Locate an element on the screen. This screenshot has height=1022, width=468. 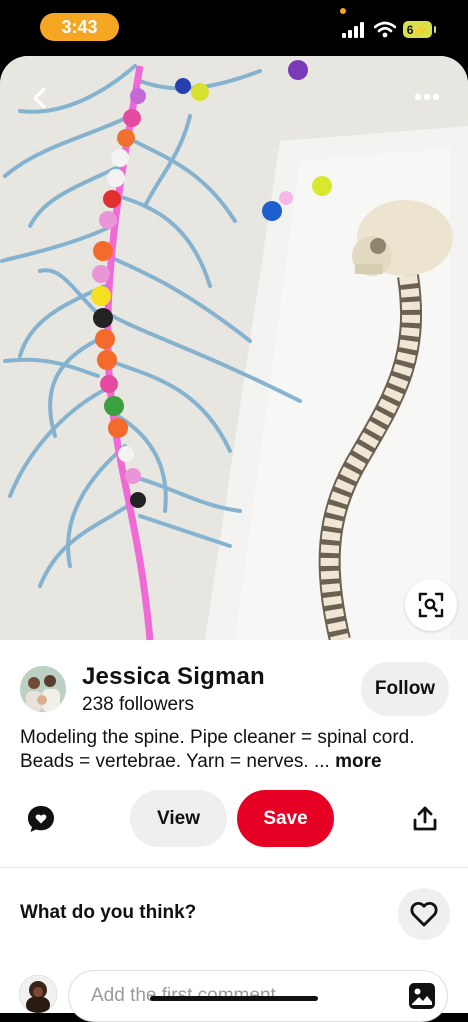
more-horizontal-icon is located at coordinates (427, 97).